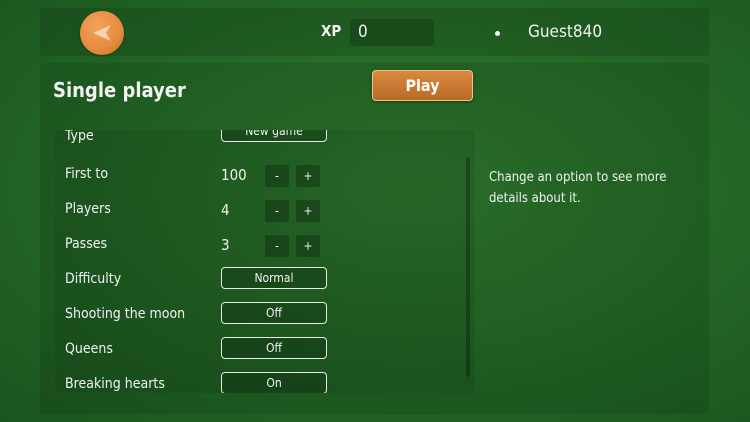  I want to click on separator-dot, so click(497, 33).